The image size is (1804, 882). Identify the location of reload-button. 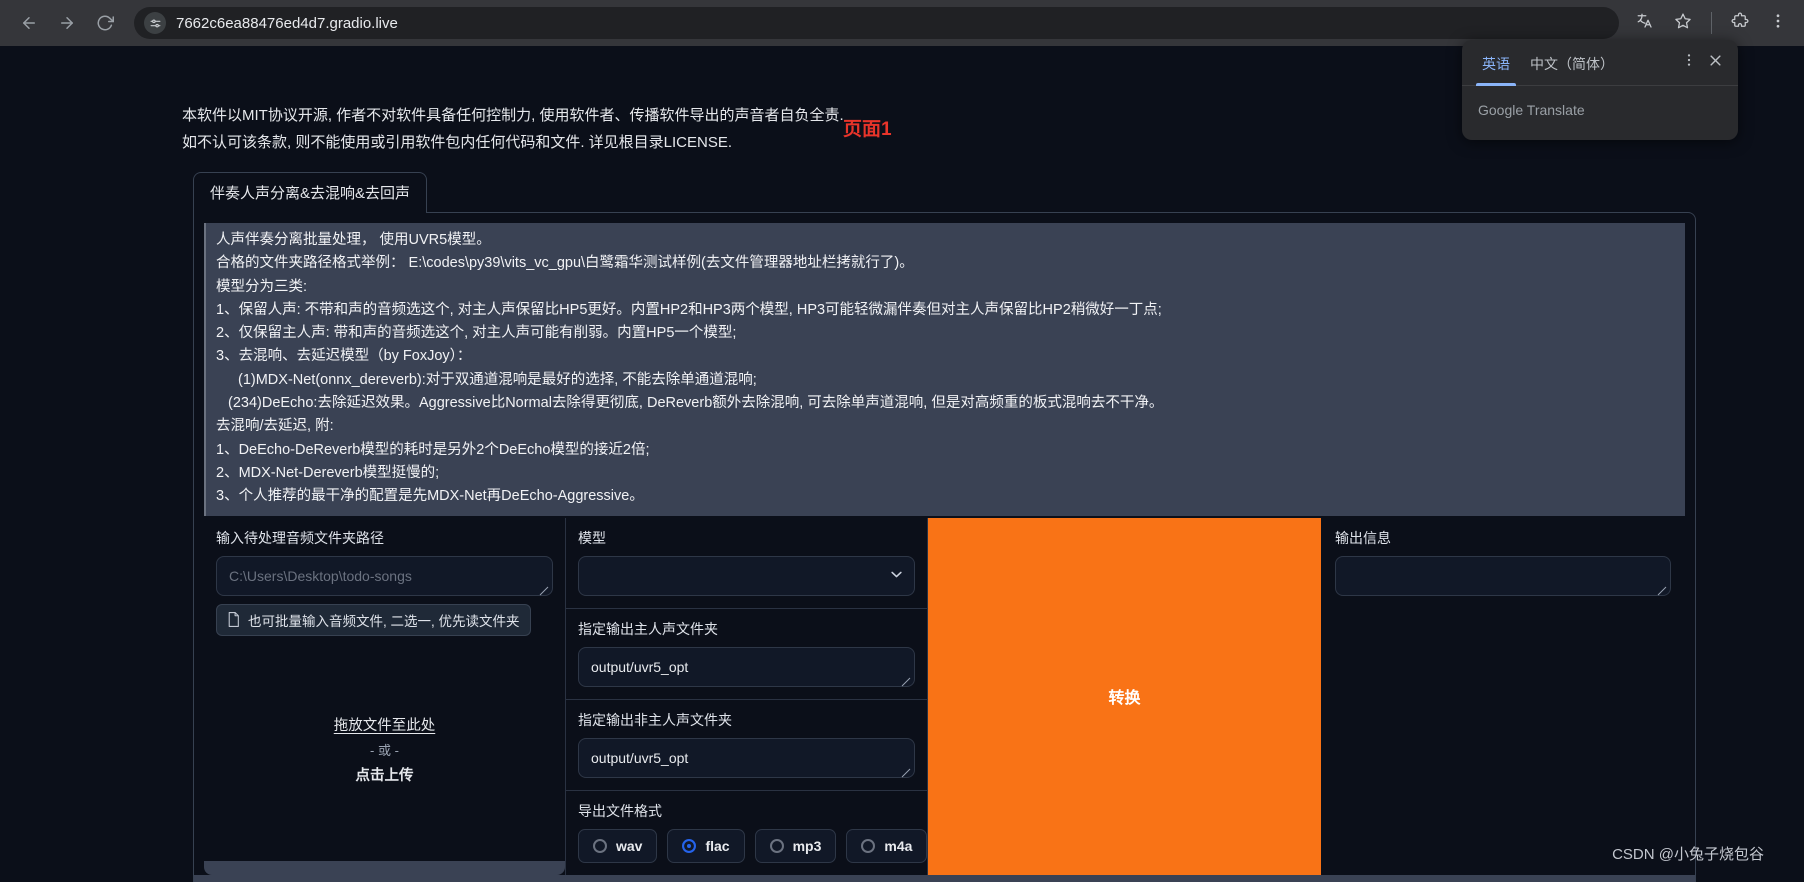
(105, 23).